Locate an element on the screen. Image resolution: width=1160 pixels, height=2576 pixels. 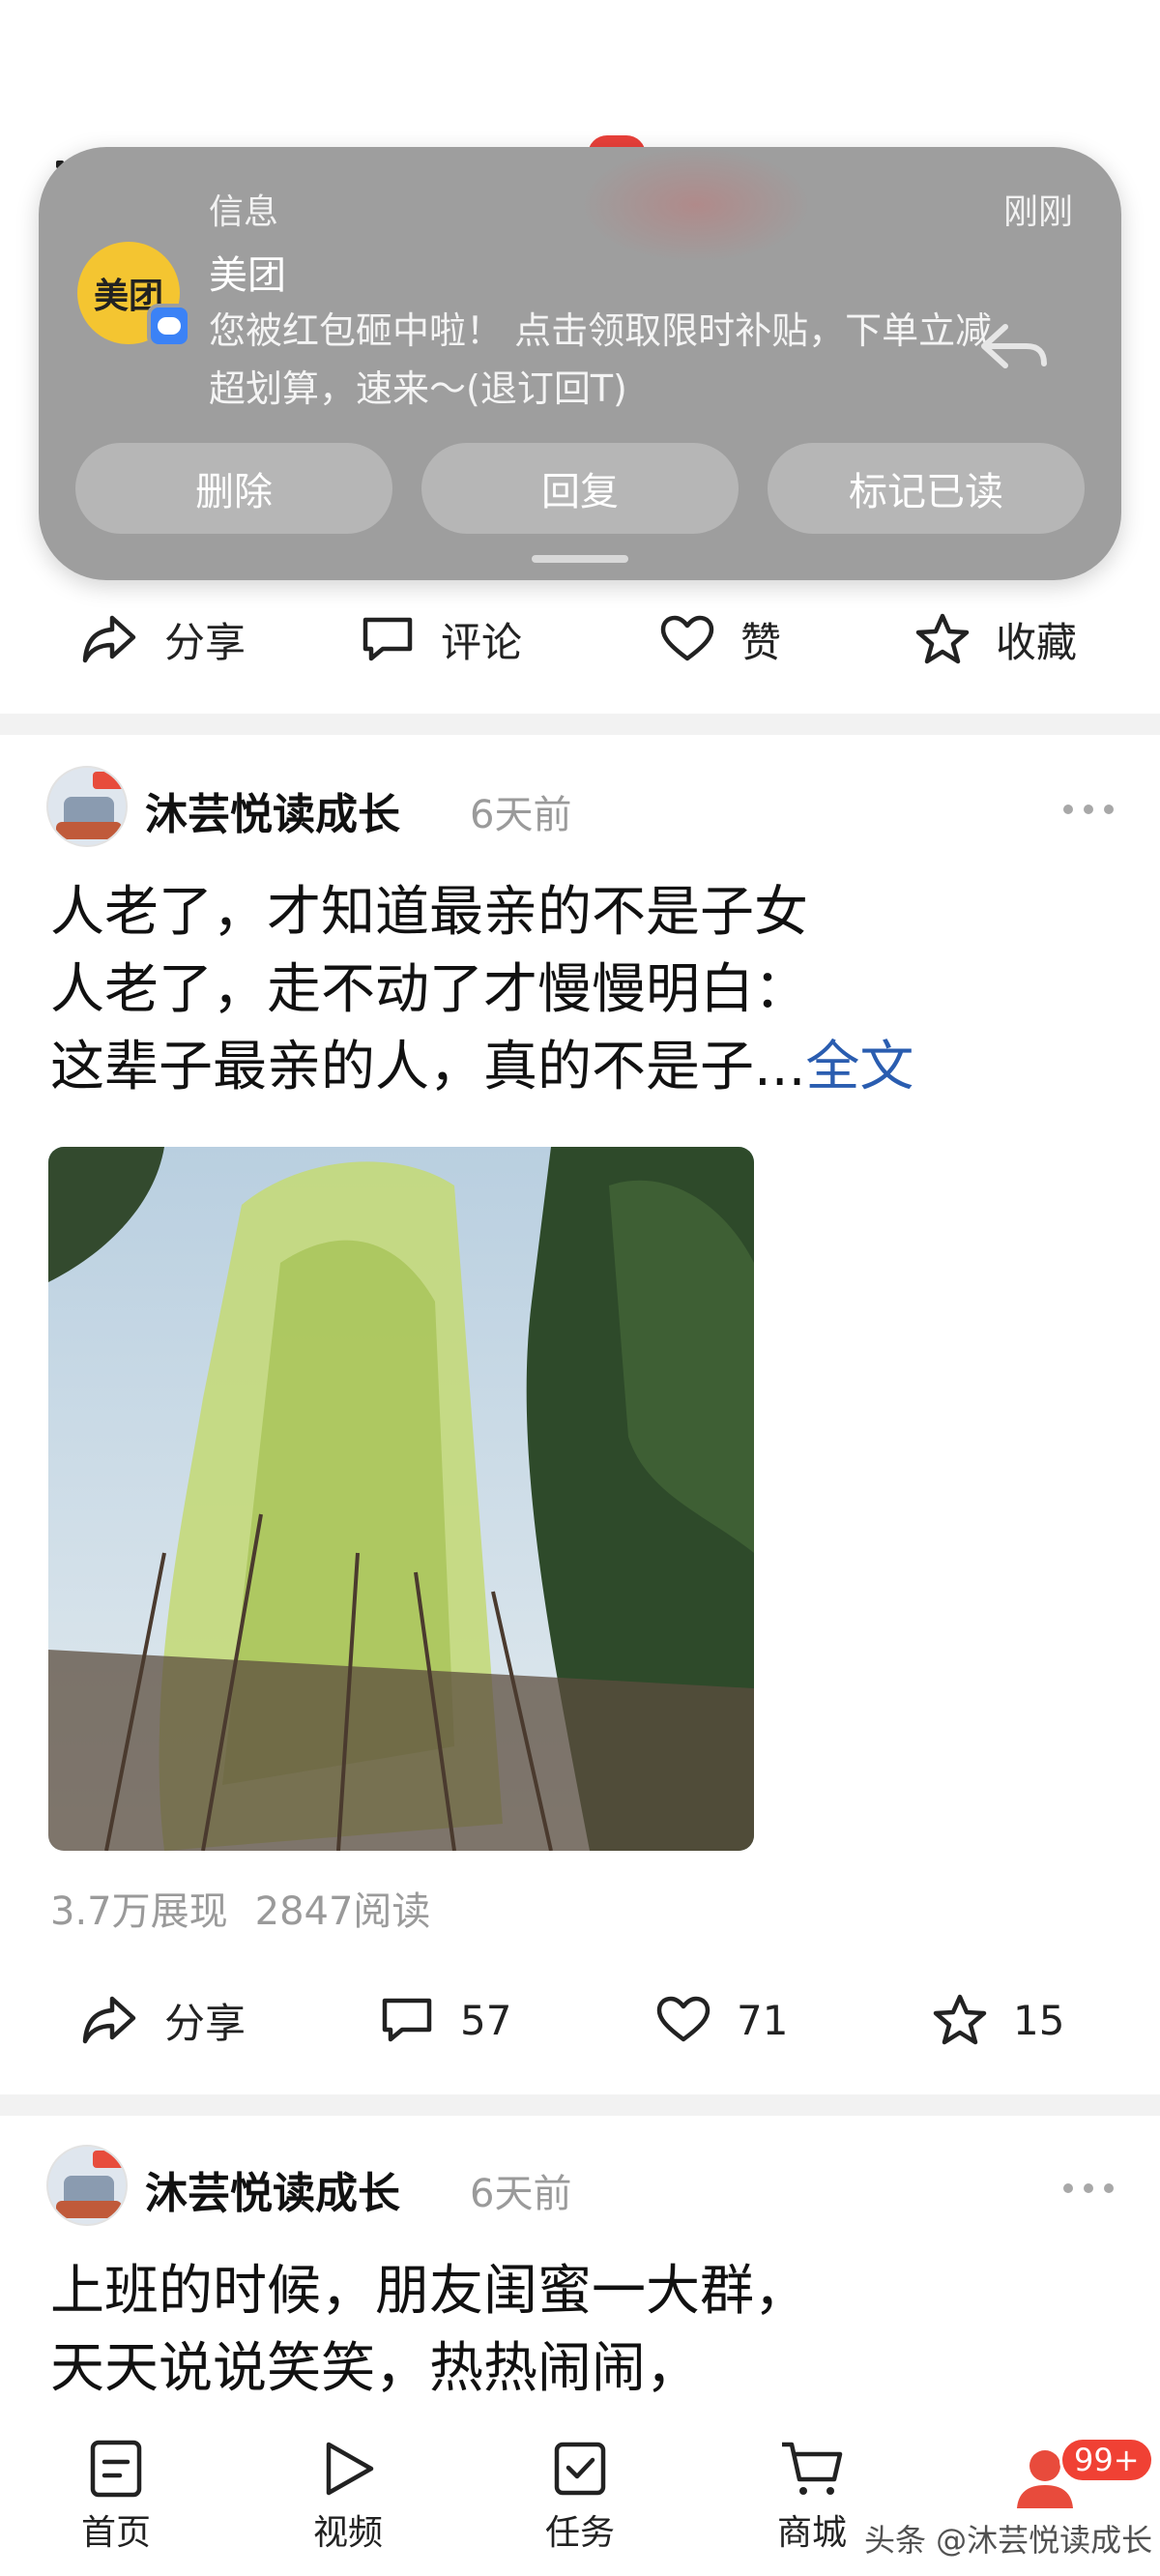
blurred-background is located at coordinates (696, 205).